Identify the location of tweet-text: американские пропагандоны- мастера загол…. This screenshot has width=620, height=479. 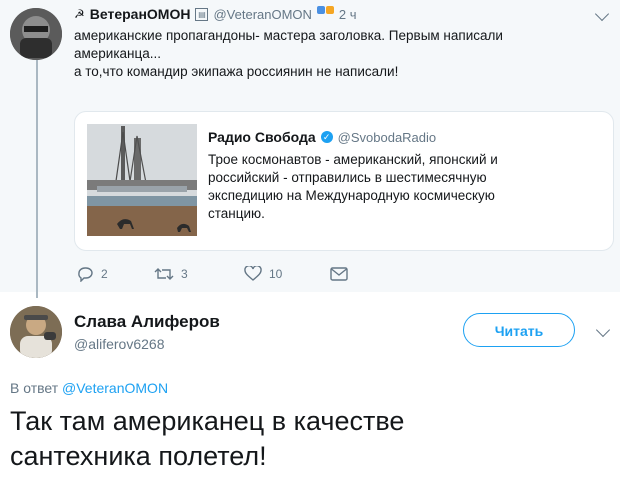
(334, 54).